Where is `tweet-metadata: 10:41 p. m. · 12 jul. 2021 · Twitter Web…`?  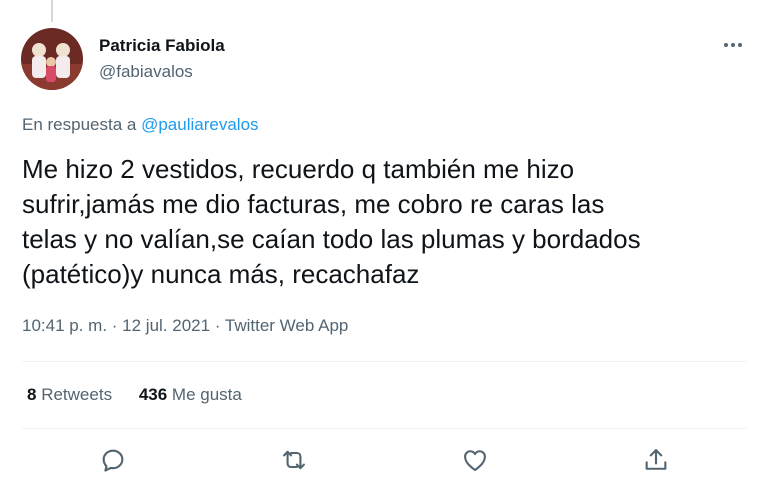
tweet-metadata: 10:41 p. m. · 12 jul. 2021 · Twitter Web… is located at coordinates (185, 326).